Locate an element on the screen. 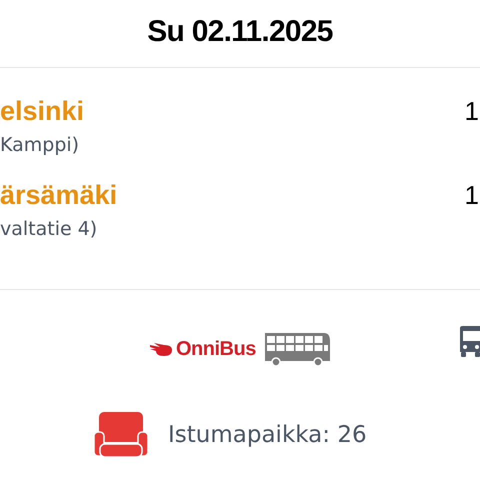  double-decker-bus-icon is located at coordinates (298, 349).